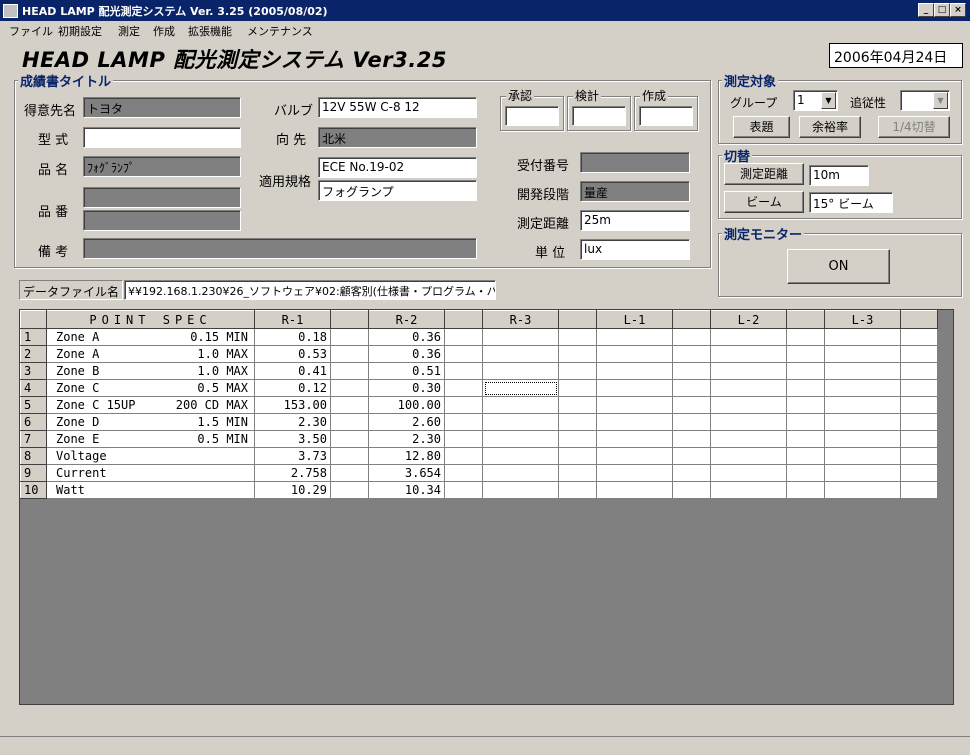 Image resolution: width=970 pixels, height=755 pixels. I want to click on quarter-switch-button: 1/4切替, so click(914, 127).